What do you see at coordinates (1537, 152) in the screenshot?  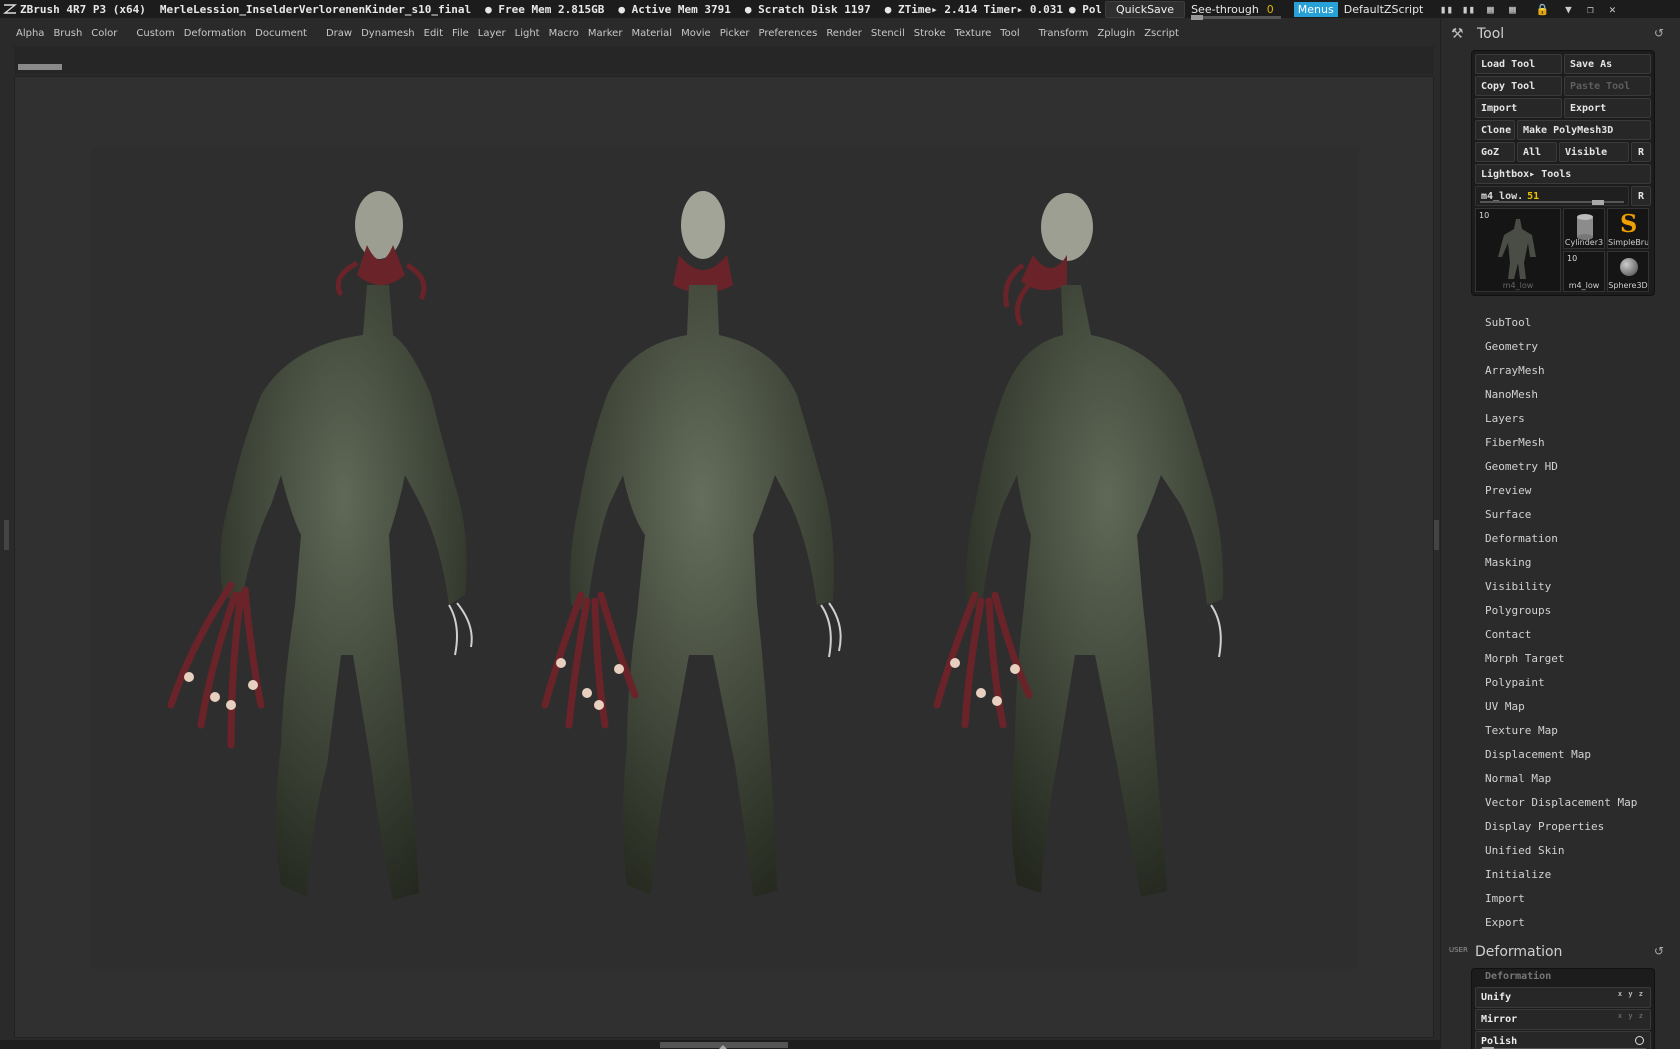 I see `goz-all-button: All` at bounding box center [1537, 152].